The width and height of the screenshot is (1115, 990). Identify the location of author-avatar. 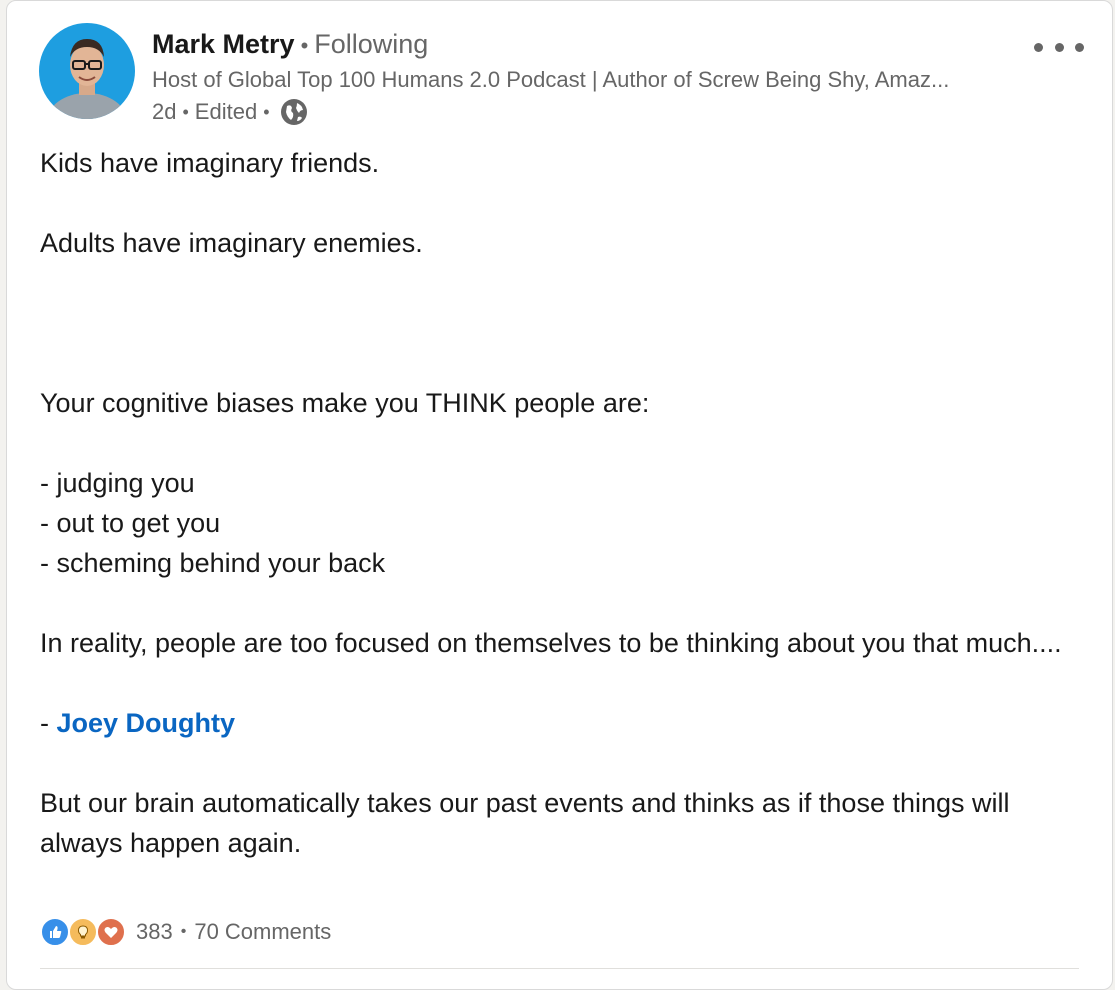
(87, 71).